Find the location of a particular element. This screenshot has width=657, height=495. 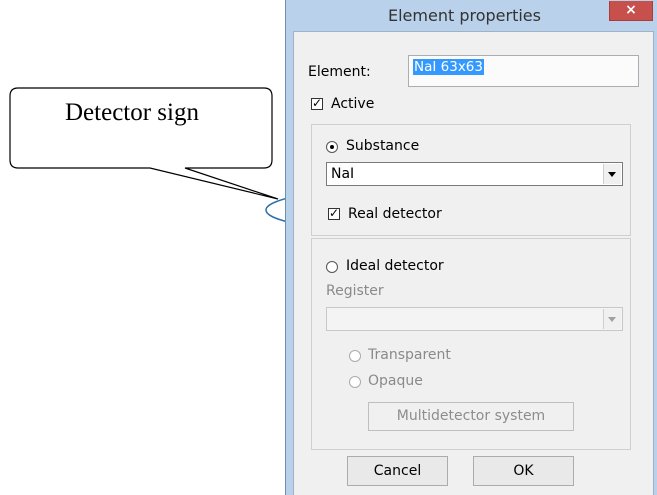

register-dropdown-button is located at coordinates (612, 319).